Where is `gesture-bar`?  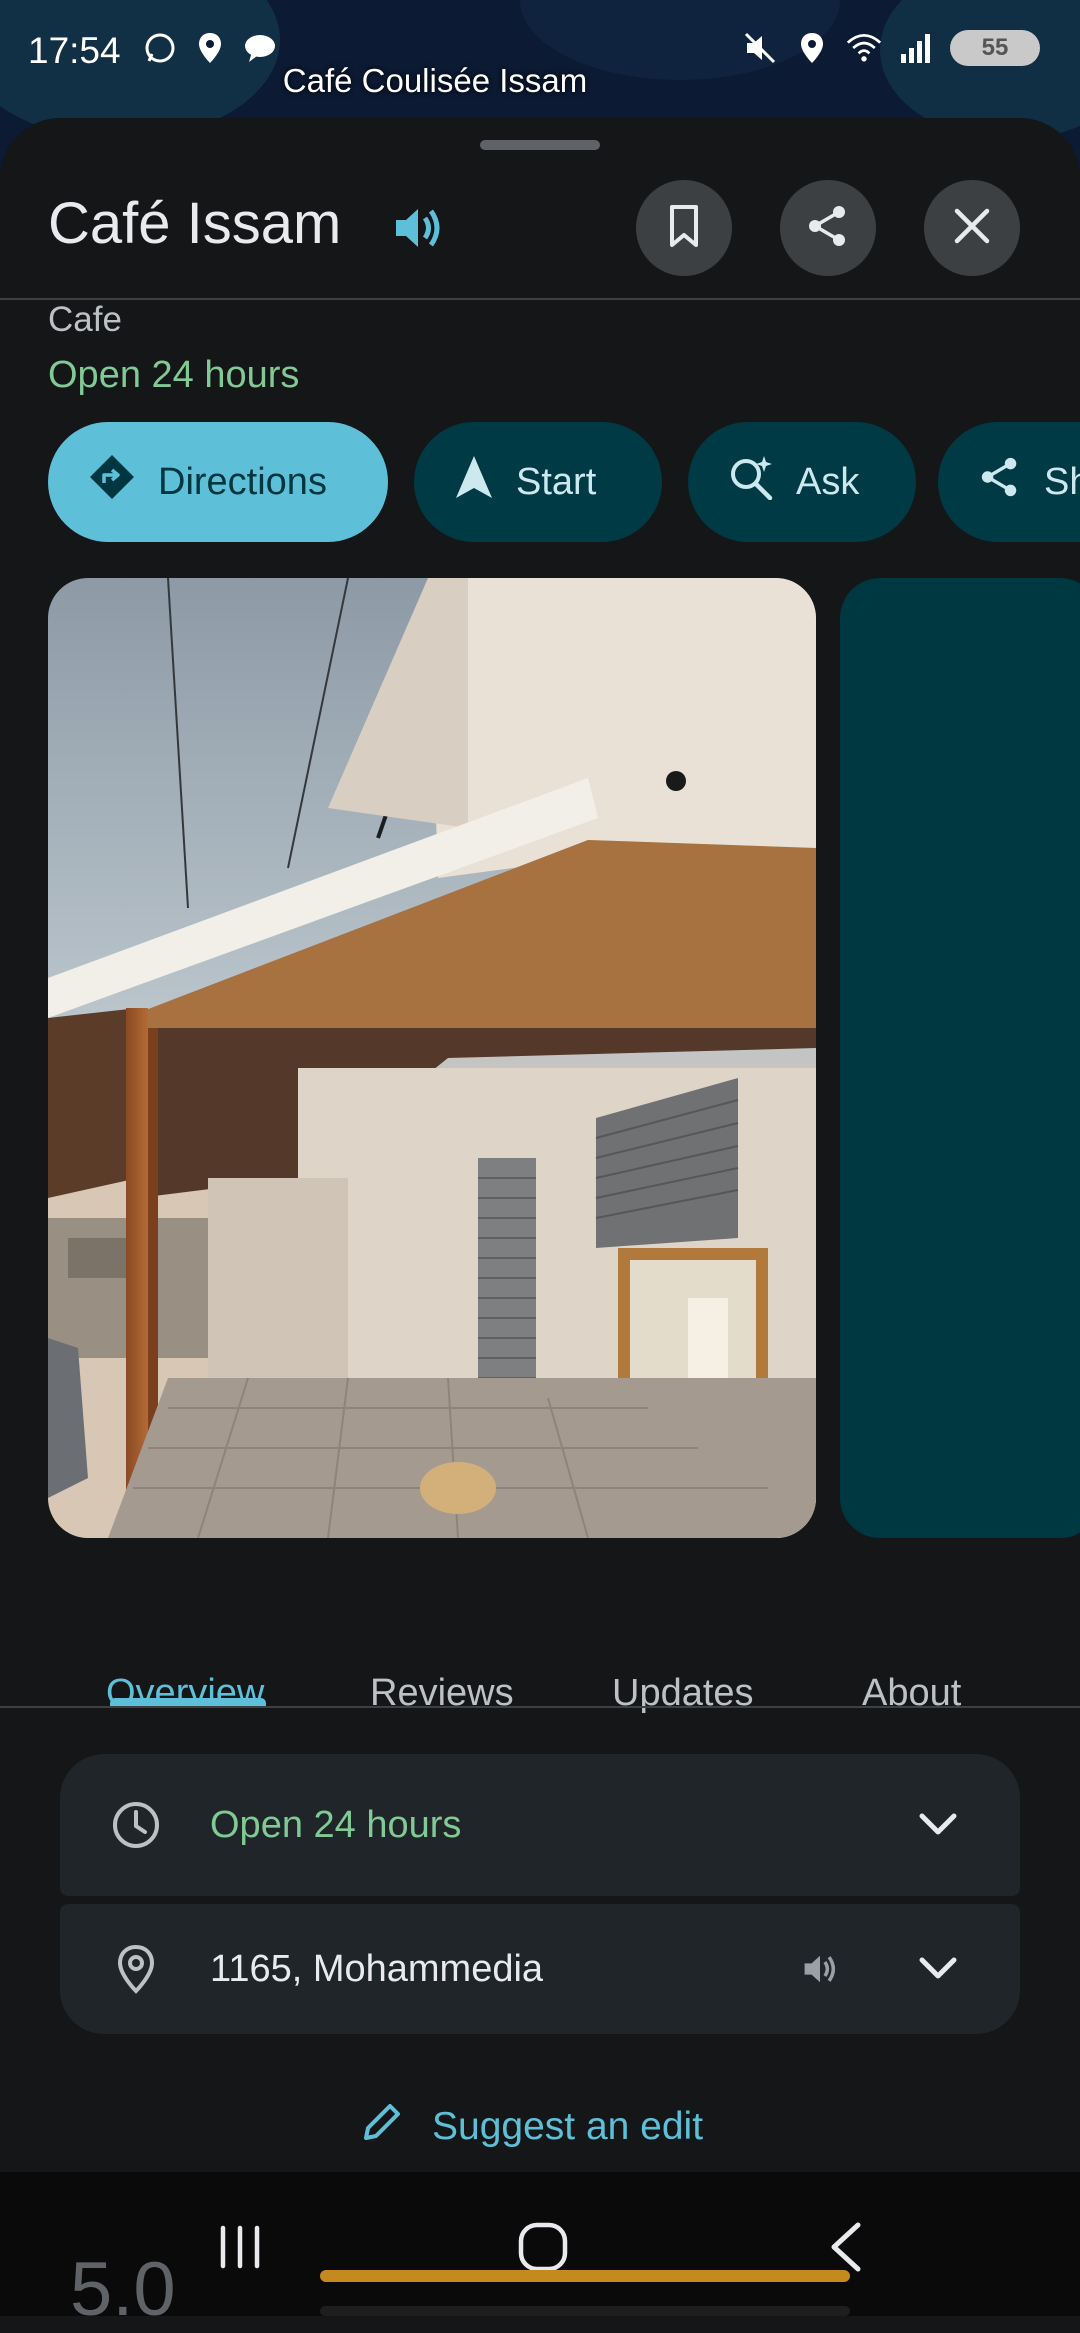
gesture-bar is located at coordinates (585, 2276).